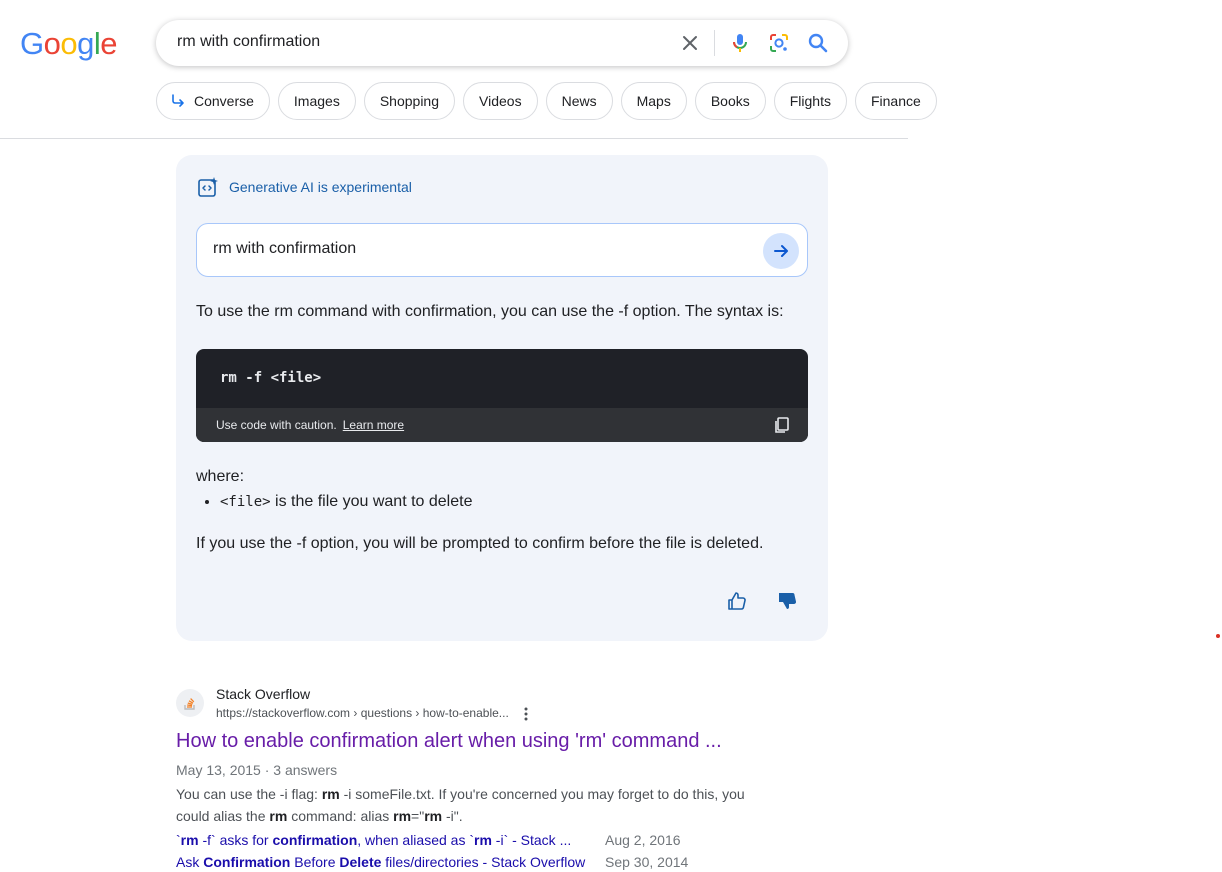  I want to click on search-box: rm with confirmation, so click(502, 43).